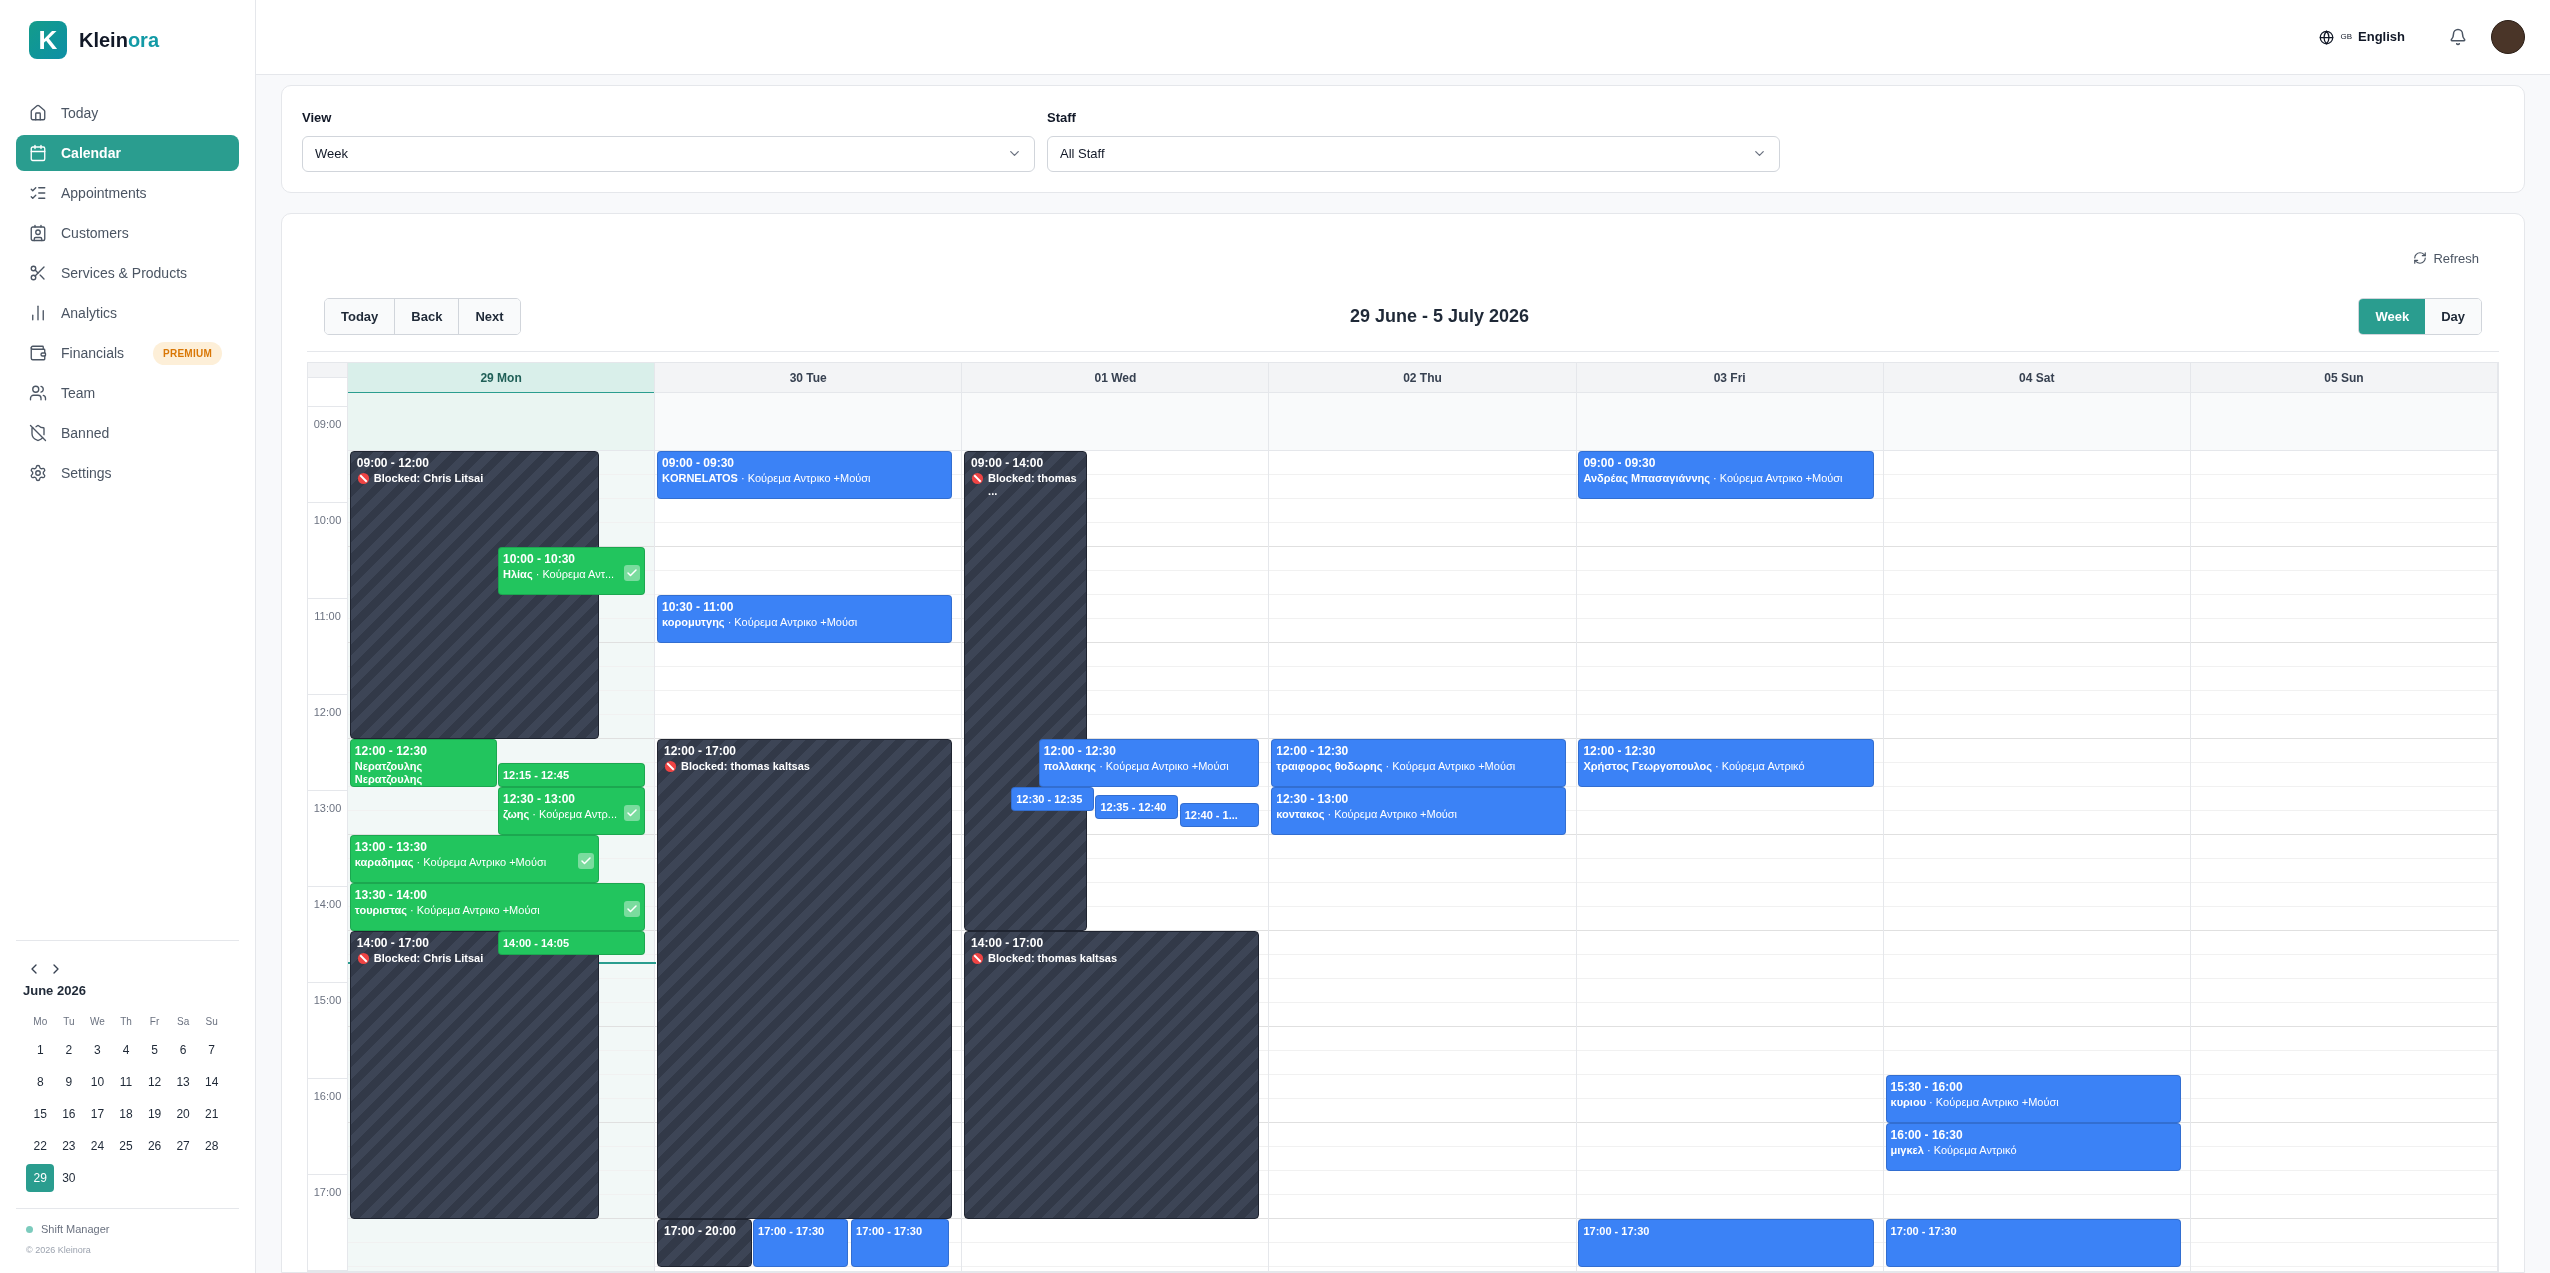 The height and width of the screenshot is (1273, 2550). What do you see at coordinates (68, 1178) in the screenshot?
I see `calendar-day: 30` at bounding box center [68, 1178].